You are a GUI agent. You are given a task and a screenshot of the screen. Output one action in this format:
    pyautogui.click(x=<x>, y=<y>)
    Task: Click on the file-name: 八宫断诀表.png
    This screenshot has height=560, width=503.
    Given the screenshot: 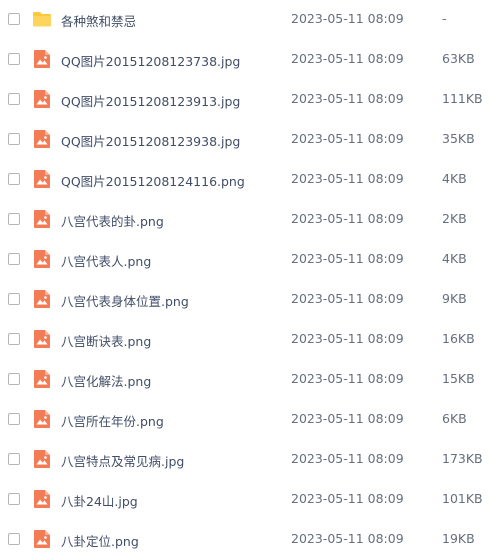 What is the action you would take?
    pyautogui.click(x=106, y=340)
    